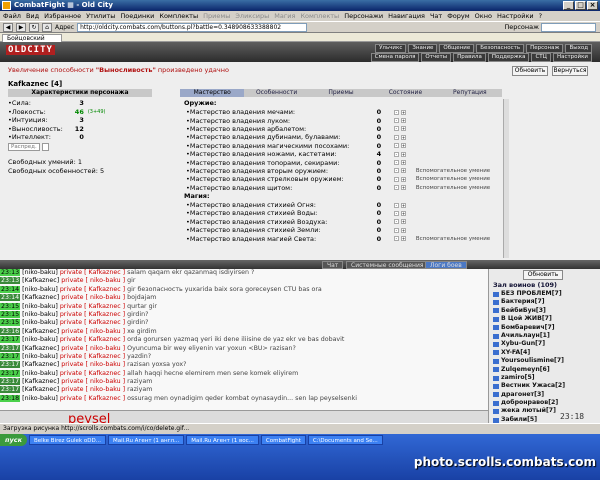  What do you see at coordinates (45, 146) in the screenshot?
I see `distribute-checkbox` at bounding box center [45, 146].